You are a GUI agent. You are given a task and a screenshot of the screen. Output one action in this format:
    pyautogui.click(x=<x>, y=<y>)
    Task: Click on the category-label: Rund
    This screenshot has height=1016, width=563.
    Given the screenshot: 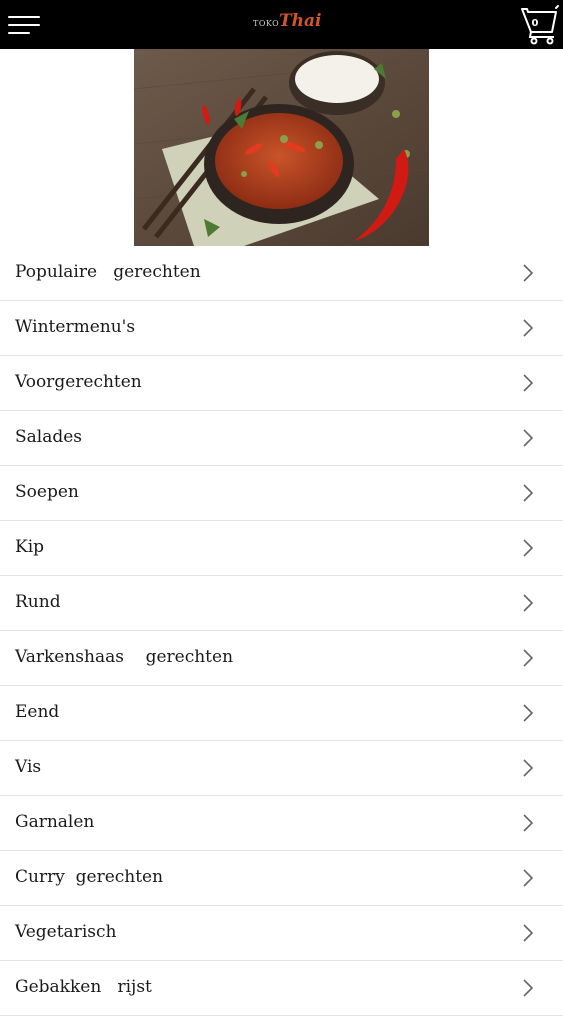 What is the action you would take?
    pyautogui.click(x=38, y=602)
    